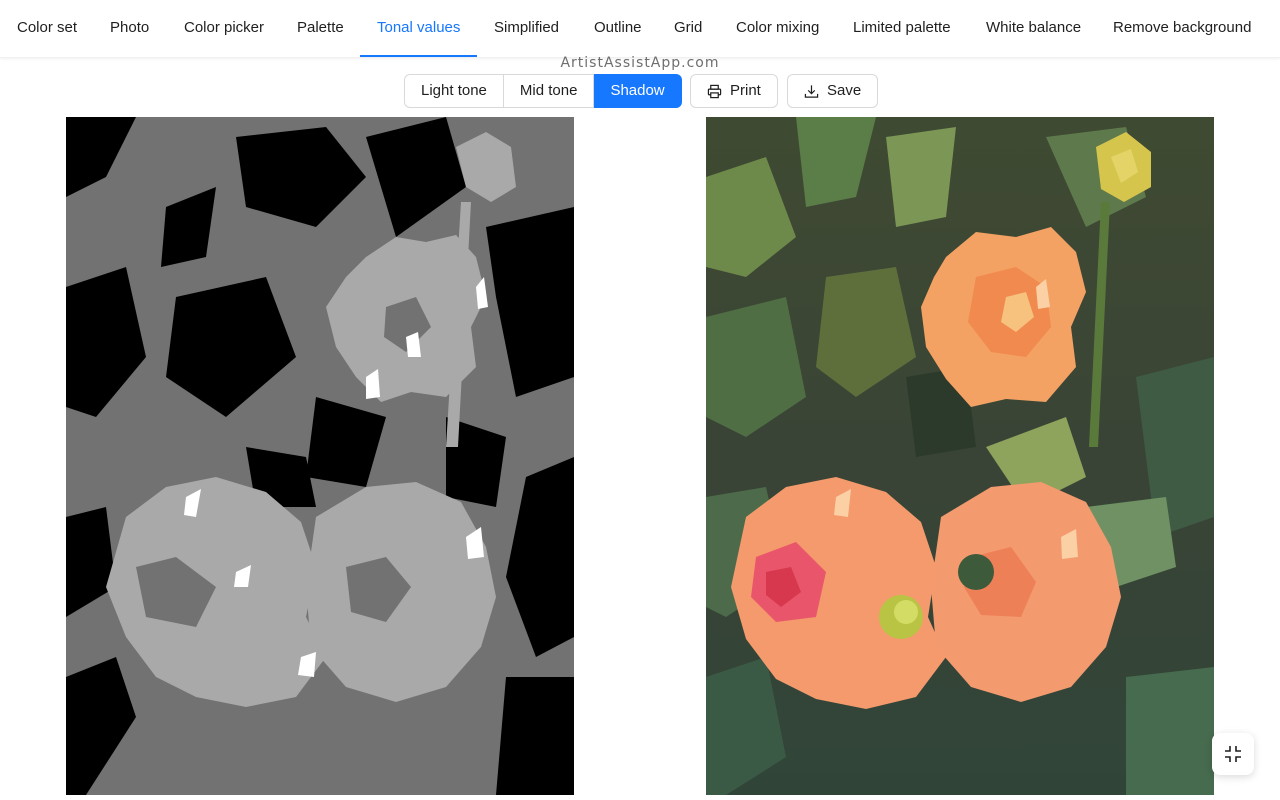  I want to click on print-button: Print, so click(734, 91).